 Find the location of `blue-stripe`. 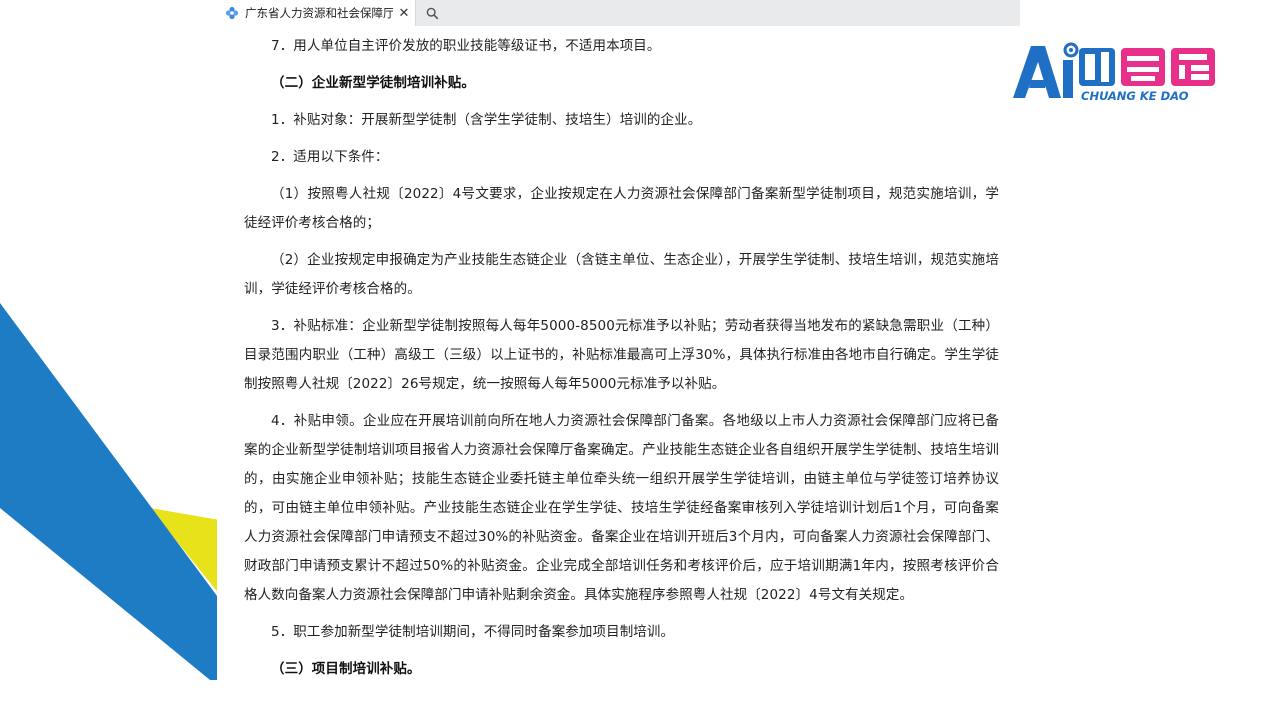

blue-stripe is located at coordinates (110, 491).